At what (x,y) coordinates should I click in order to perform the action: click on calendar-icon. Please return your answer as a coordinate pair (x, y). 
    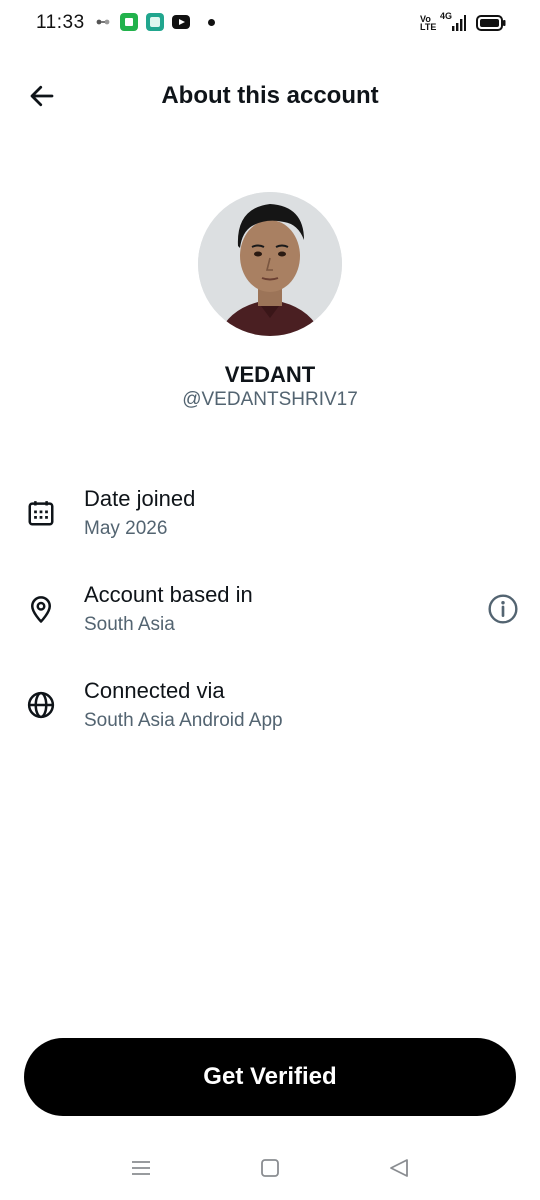
    Looking at the image, I should click on (41, 513).